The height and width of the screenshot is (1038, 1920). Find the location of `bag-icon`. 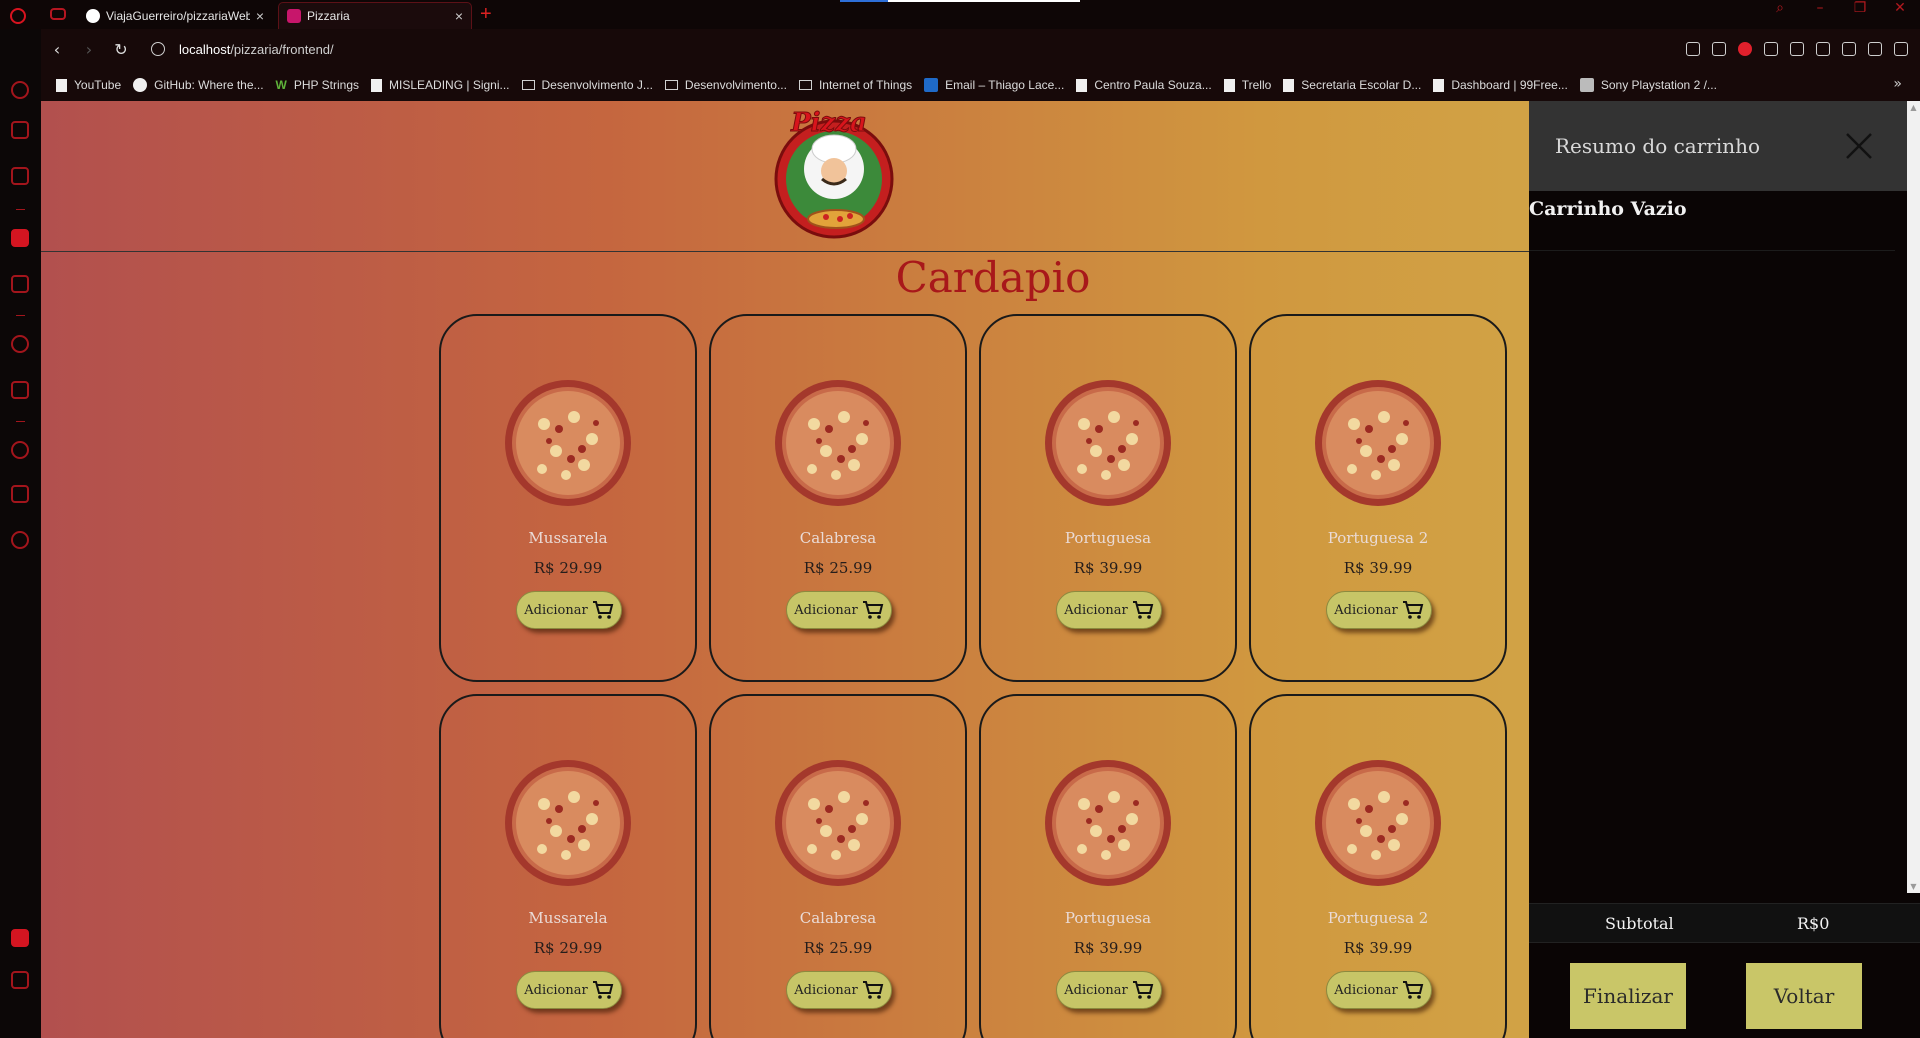

bag-icon is located at coordinates (20, 130).